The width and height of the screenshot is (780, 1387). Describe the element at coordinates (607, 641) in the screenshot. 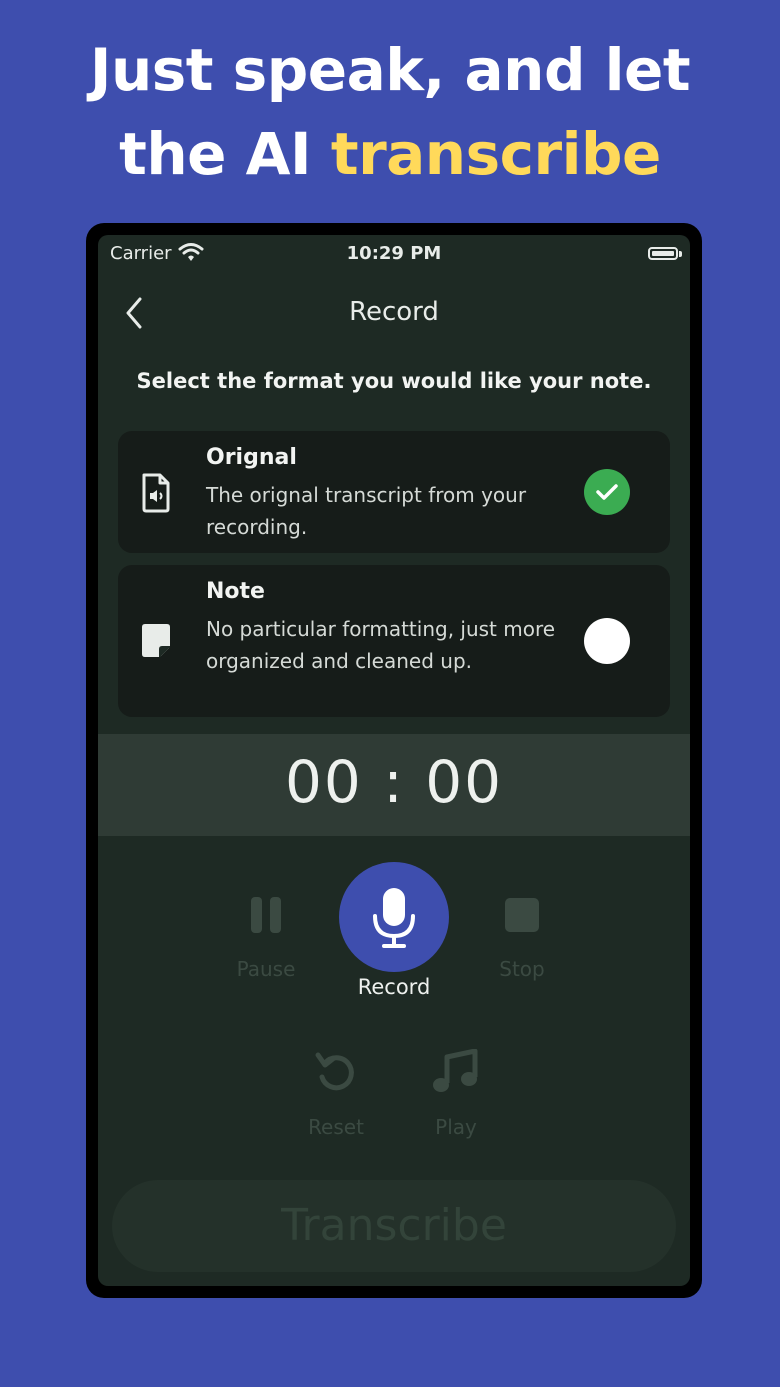

I see `unselected-radio-icon` at that location.